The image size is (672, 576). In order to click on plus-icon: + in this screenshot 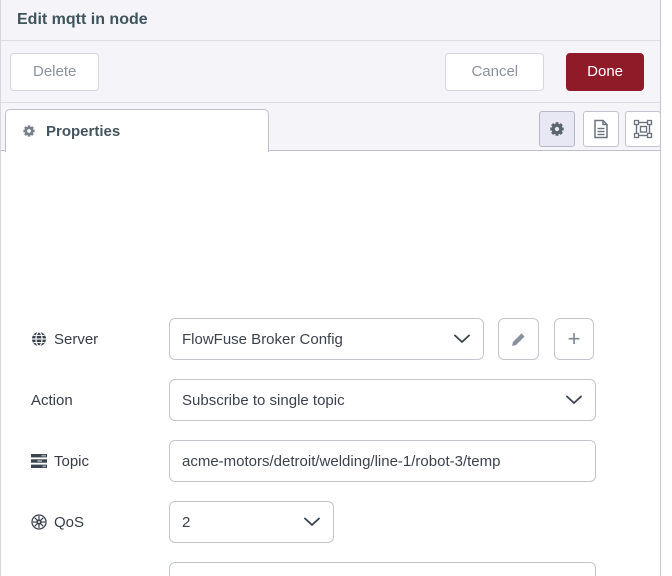, I will do `click(574, 338)`.